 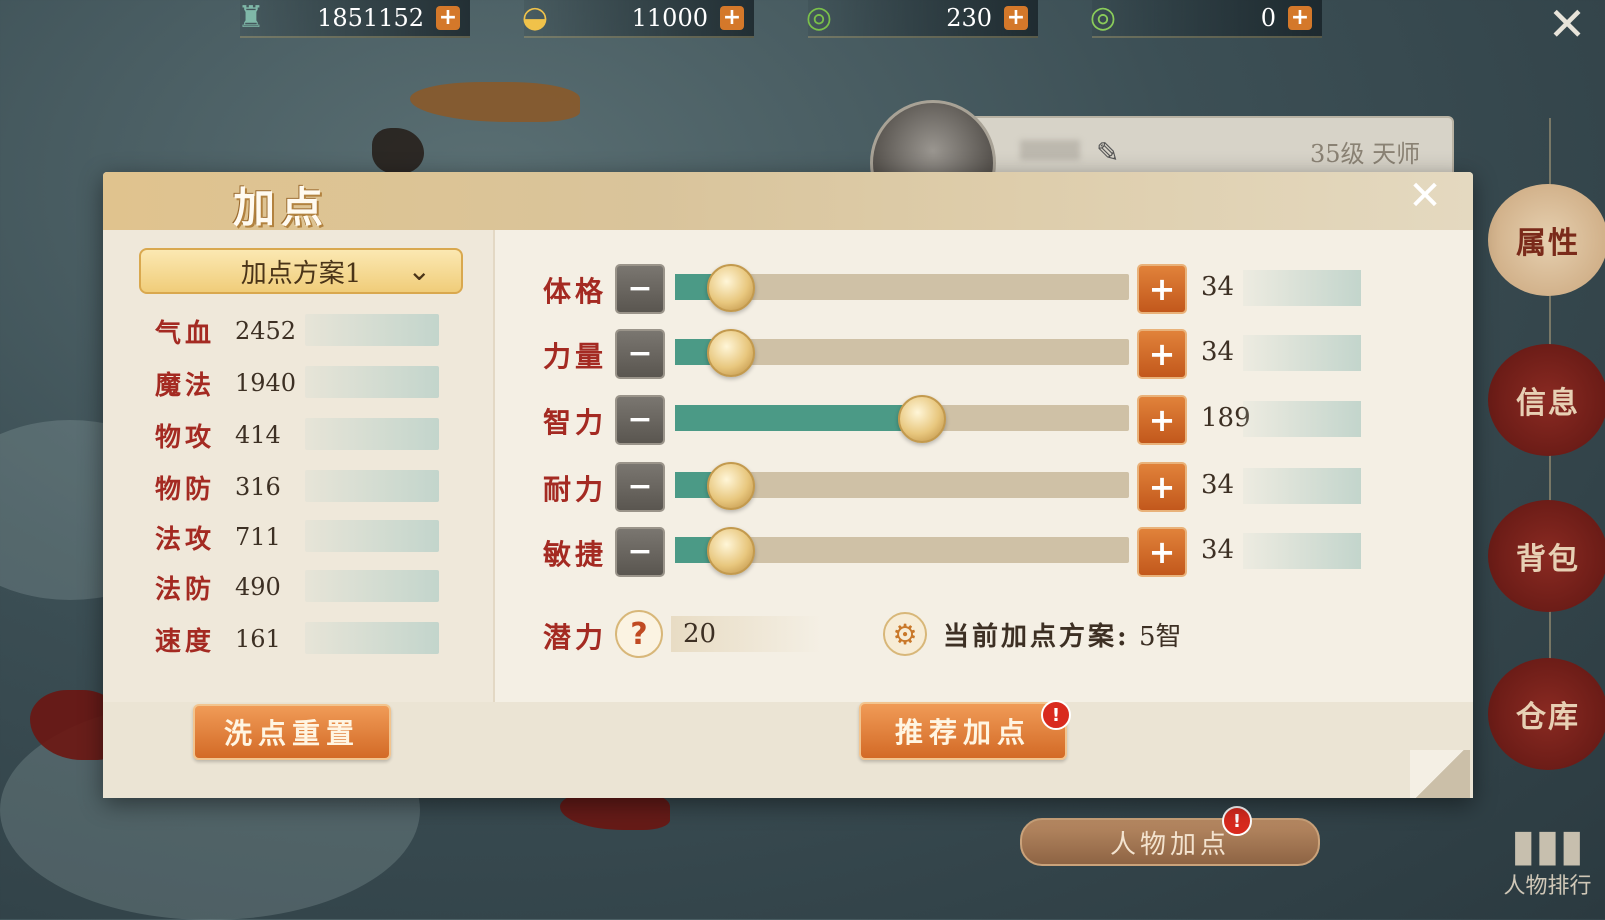 I want to click on stat-value: 490, so click(x=258, y=587).